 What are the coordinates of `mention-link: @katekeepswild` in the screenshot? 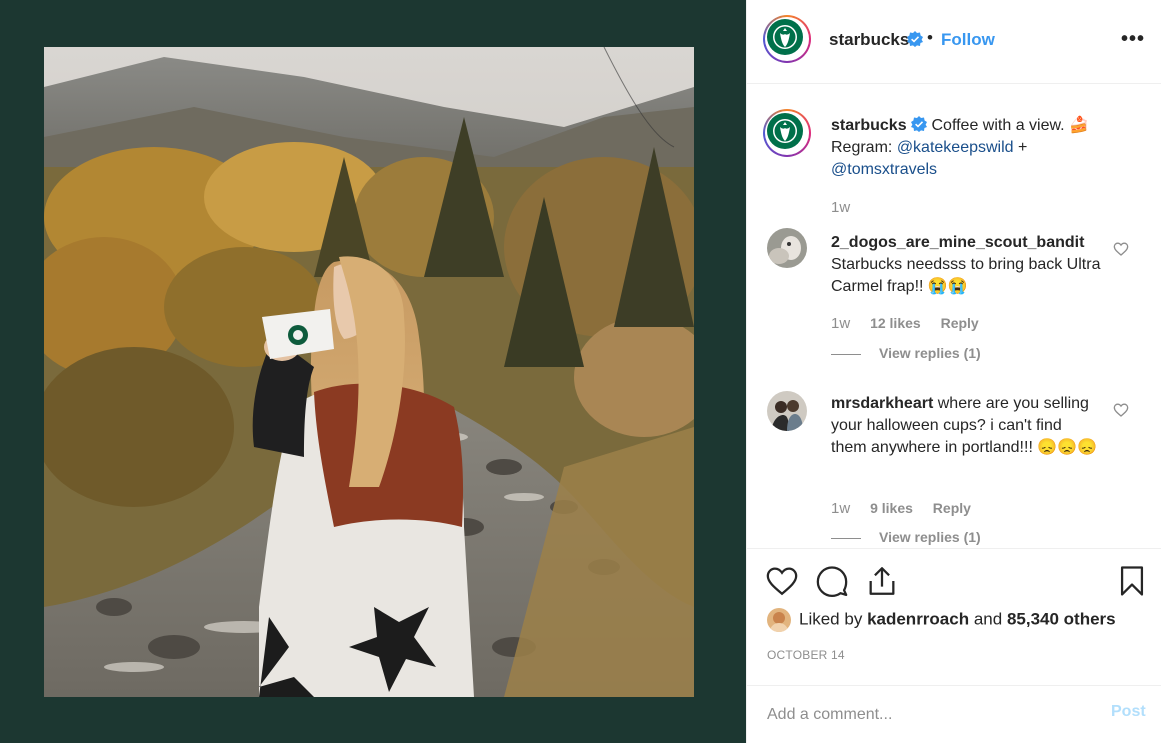 It's located at (955, 147).